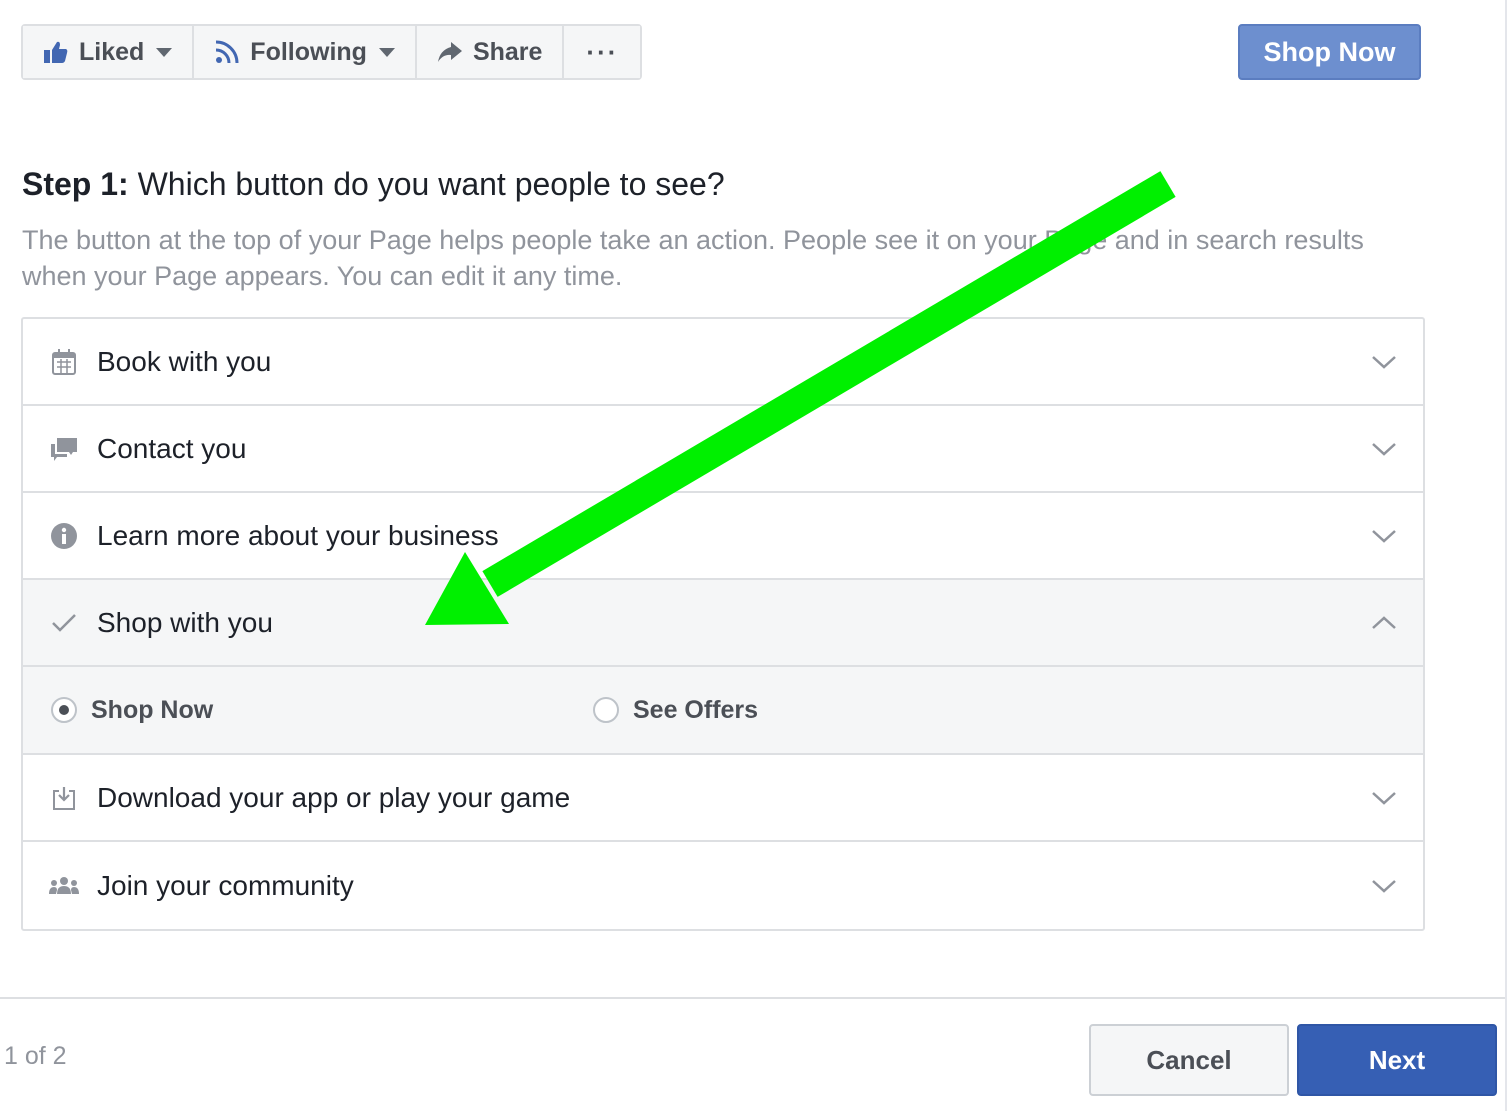  What do you see at coordinates (723, 798) in the screenshot?
I see `option-download-app: Download your app or play your game` at bounding box center [723, 798].